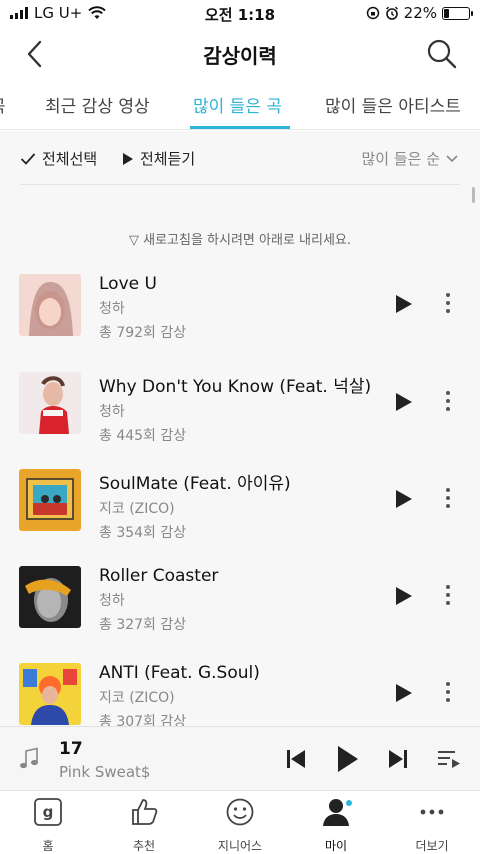 The image size is (480, 854). Describe the element at coordinates (240, 812) in the screenshot. I see `smiley-icon` at that location.